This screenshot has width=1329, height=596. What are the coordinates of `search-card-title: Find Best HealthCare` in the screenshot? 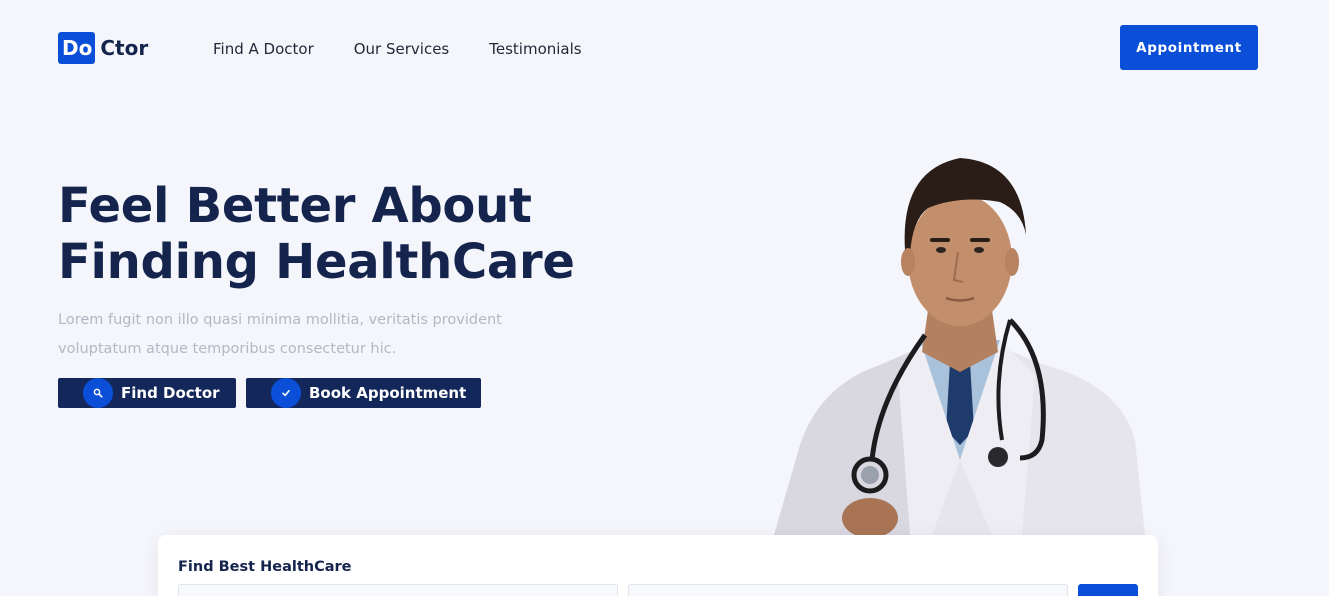 It's located at (265, 567).